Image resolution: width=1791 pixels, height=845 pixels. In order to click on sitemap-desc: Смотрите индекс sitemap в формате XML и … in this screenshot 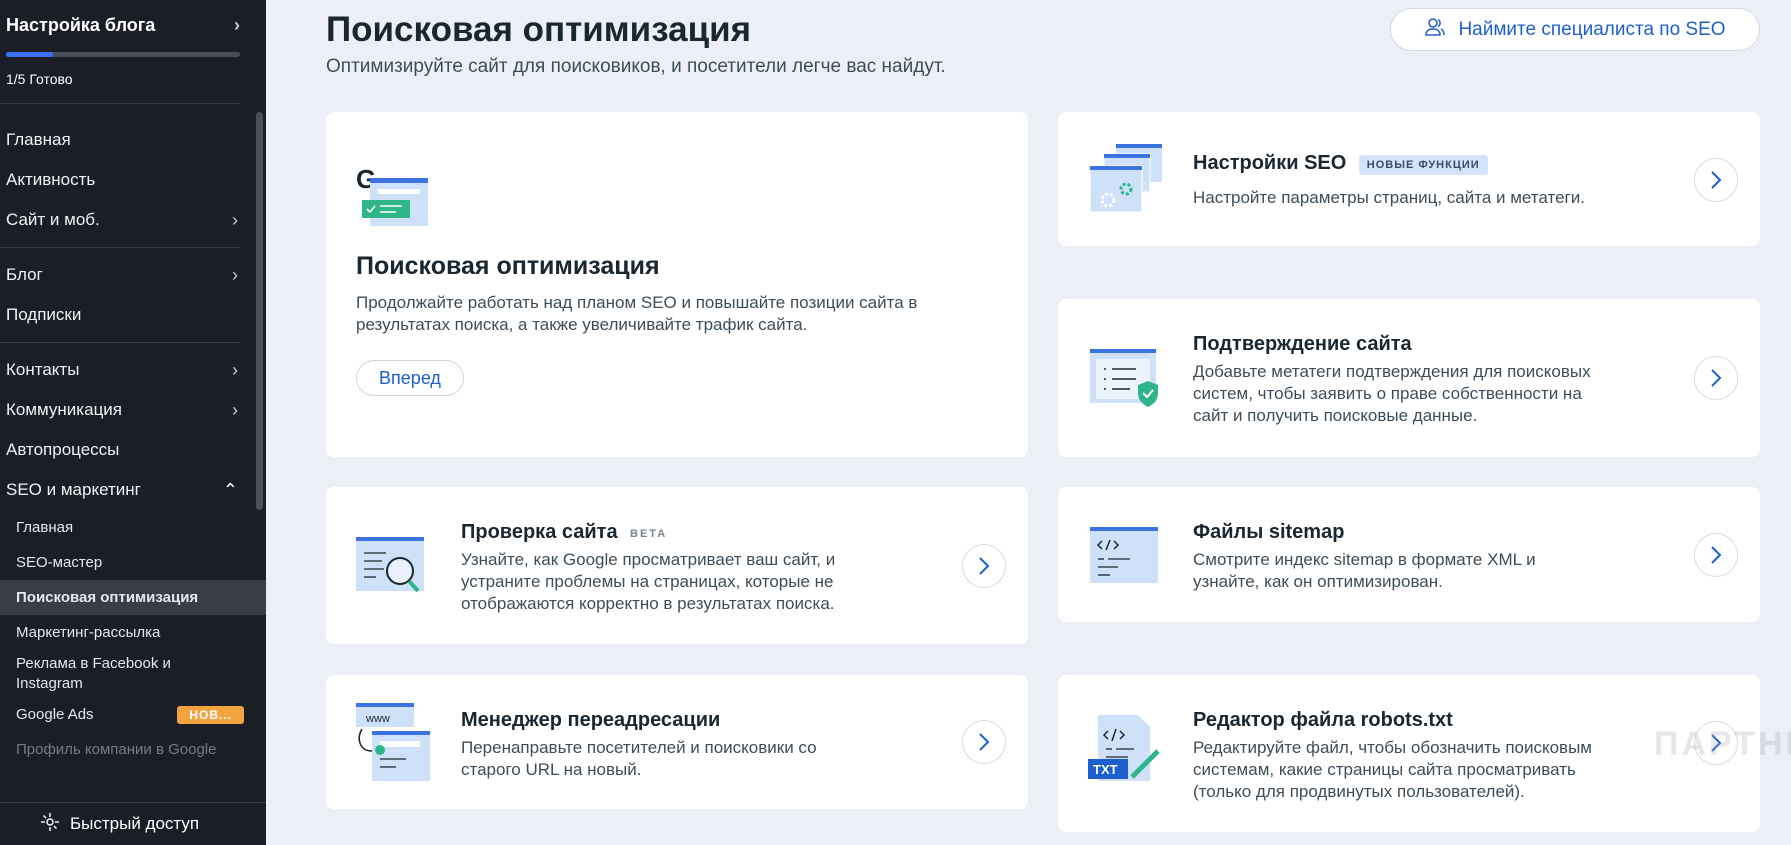, I will do `click(1364, 571)`.